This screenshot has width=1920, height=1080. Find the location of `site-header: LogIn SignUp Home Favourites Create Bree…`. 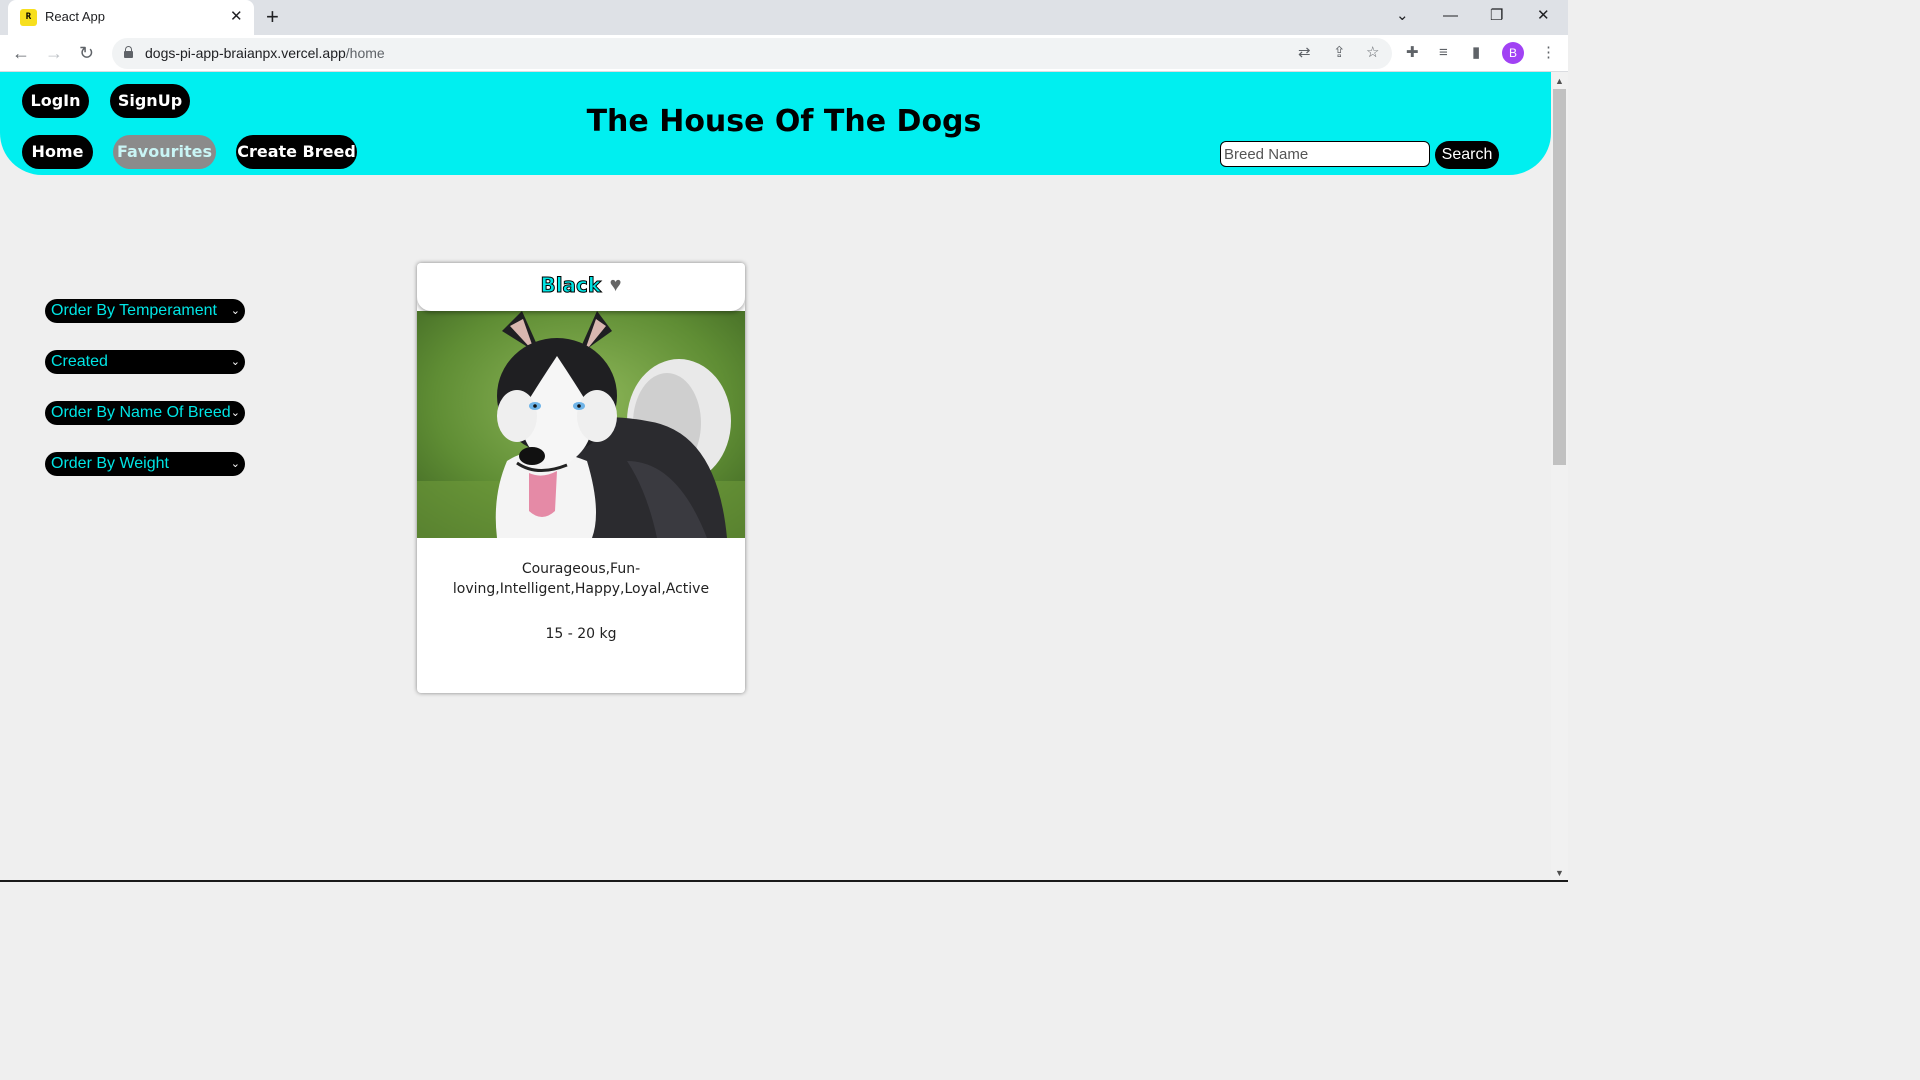

site-header: LogIn SignUp Home Favourites Create Bree… is located at coordinates (775, 123).